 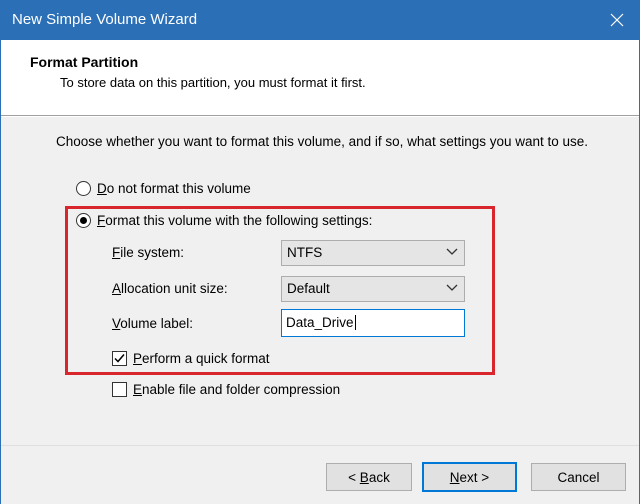 I want to click on checkmark-icon, so click(x=119, y=358).